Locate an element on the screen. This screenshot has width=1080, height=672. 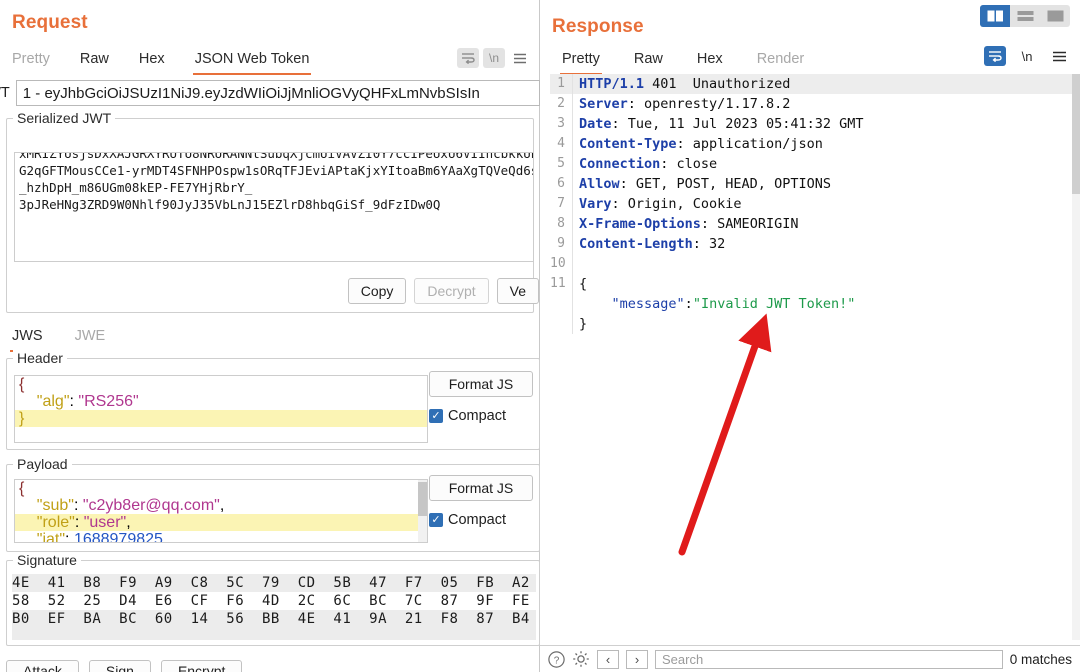
response-line: 2 Server: openresty/1.17.8.2 is located at coordinates (812, 104).